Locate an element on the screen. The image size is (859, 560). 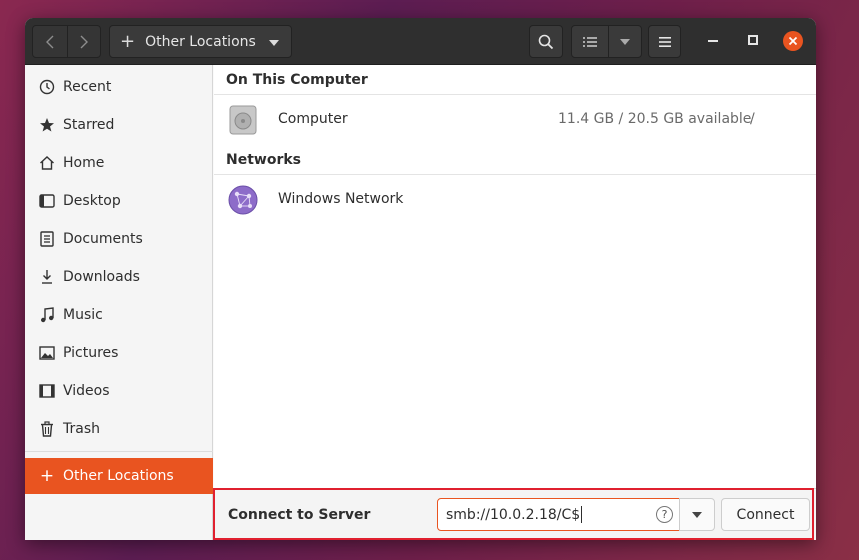
sidebar-item-label: Other Locations is located at coordinates (118, 476).